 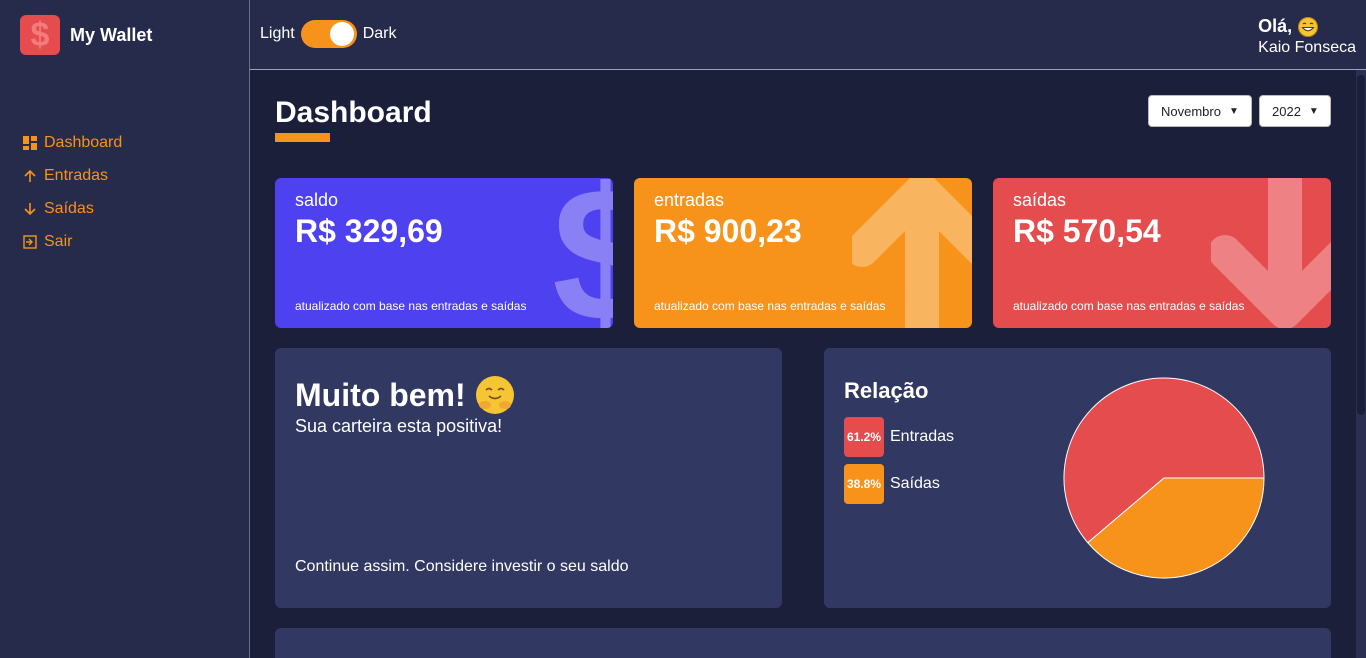 I want to click on dashboard-icon, so click(x=29, y=142).